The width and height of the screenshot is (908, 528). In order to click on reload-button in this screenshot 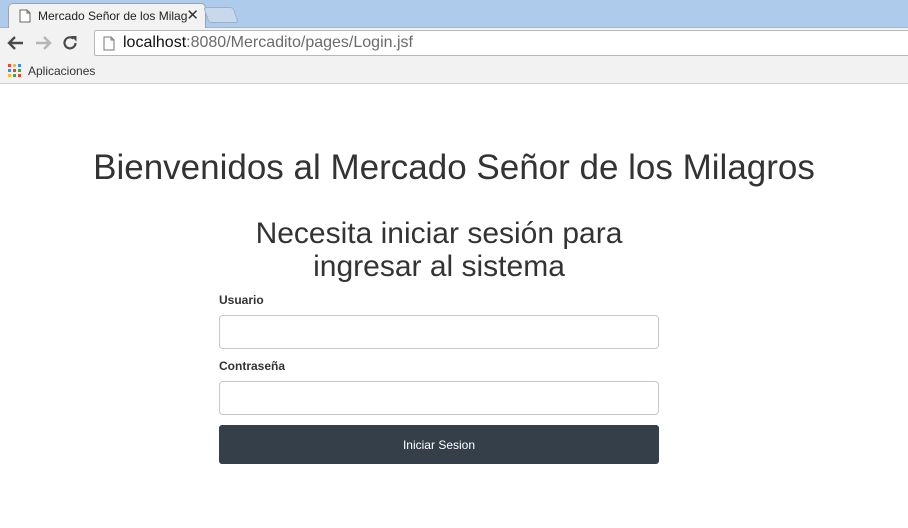, I will do `click(70, 43)`.